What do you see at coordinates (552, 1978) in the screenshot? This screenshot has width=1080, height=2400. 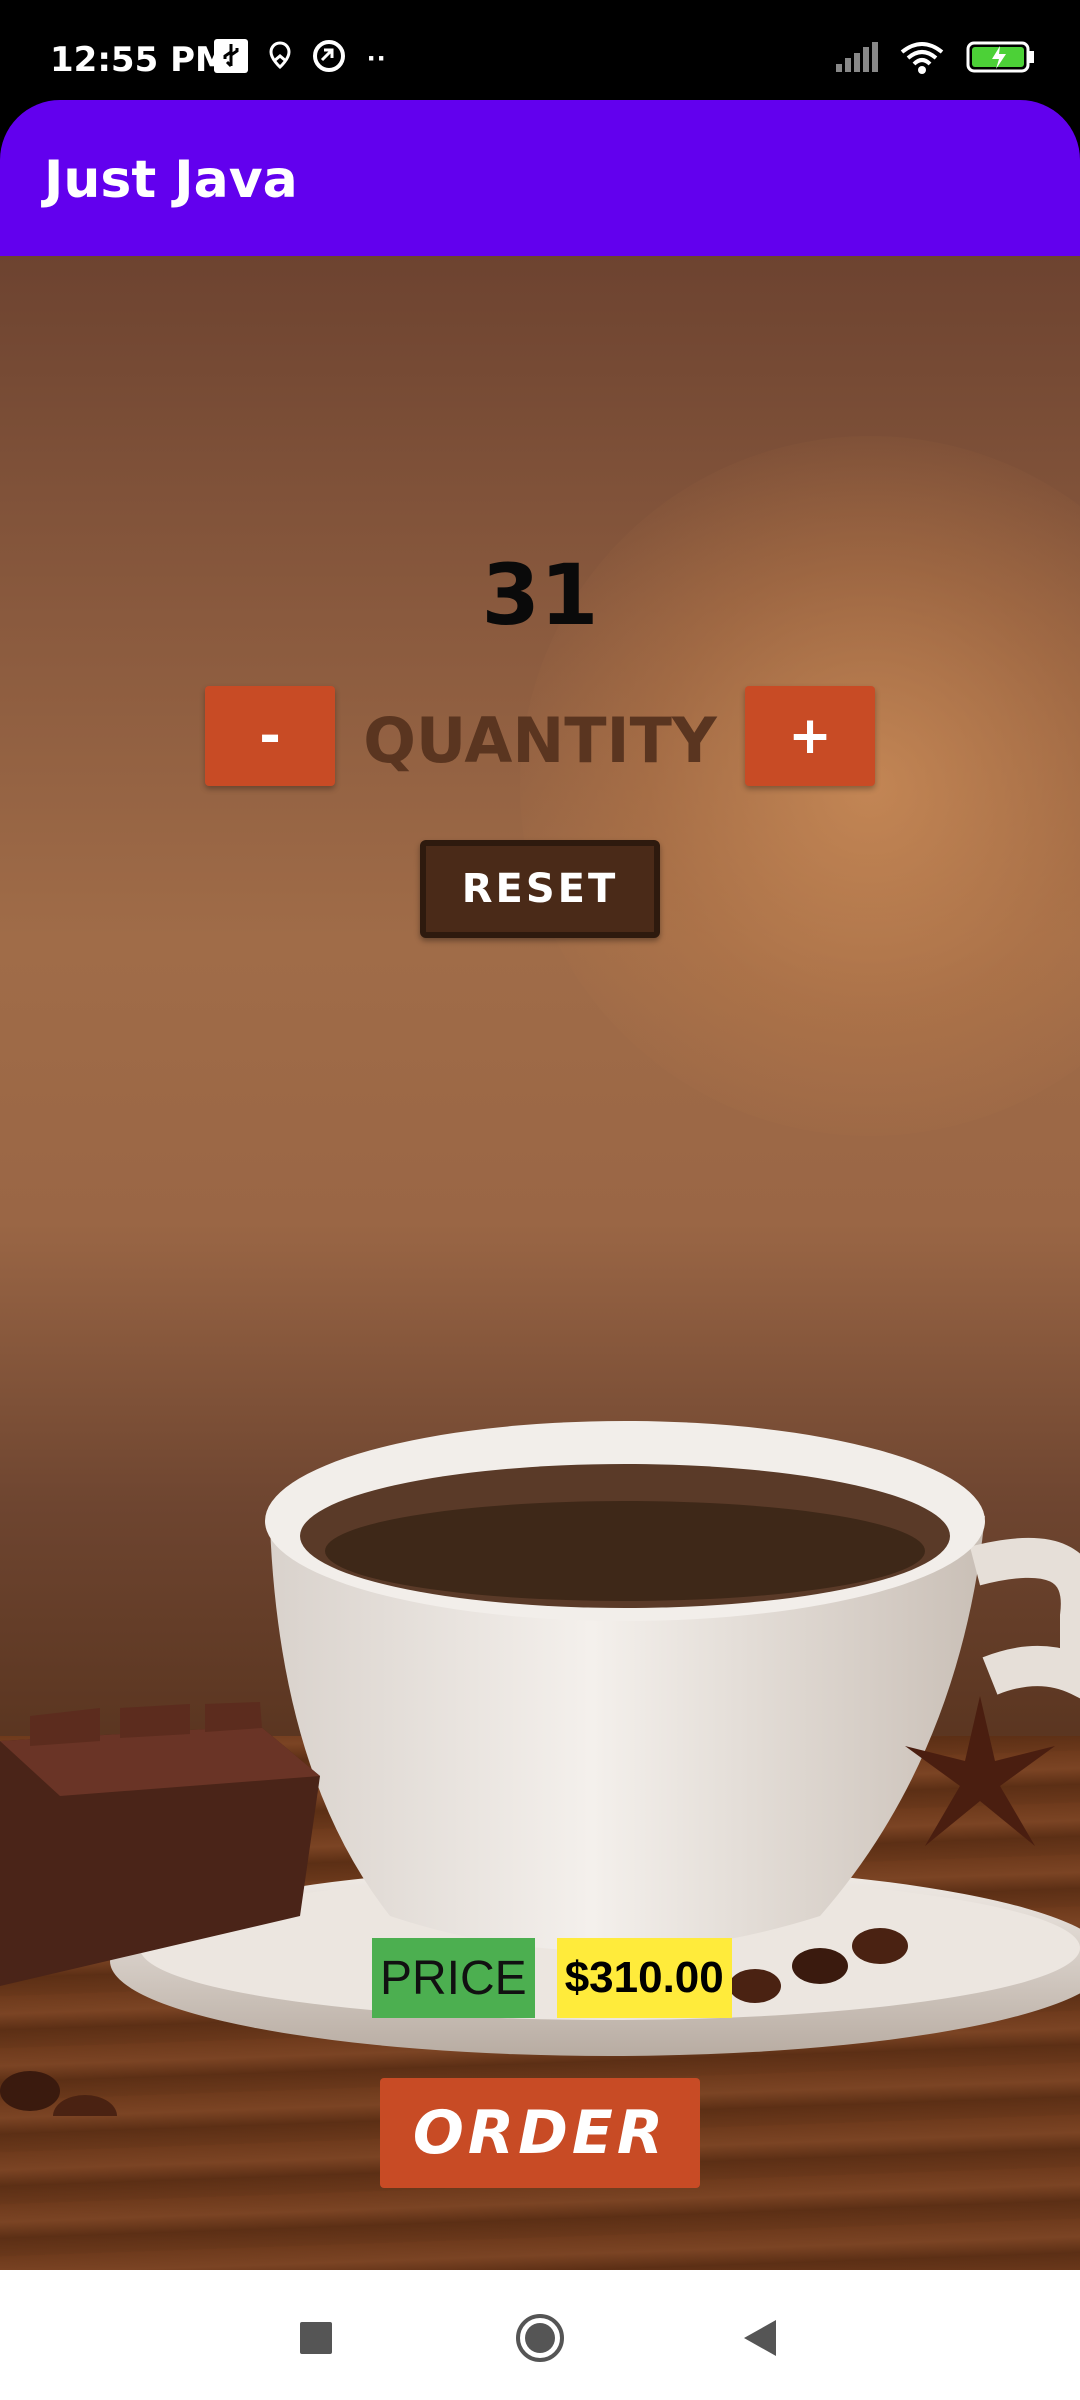 I see `price-row: PRICE $310.00` at bounding box center [552, 1978].